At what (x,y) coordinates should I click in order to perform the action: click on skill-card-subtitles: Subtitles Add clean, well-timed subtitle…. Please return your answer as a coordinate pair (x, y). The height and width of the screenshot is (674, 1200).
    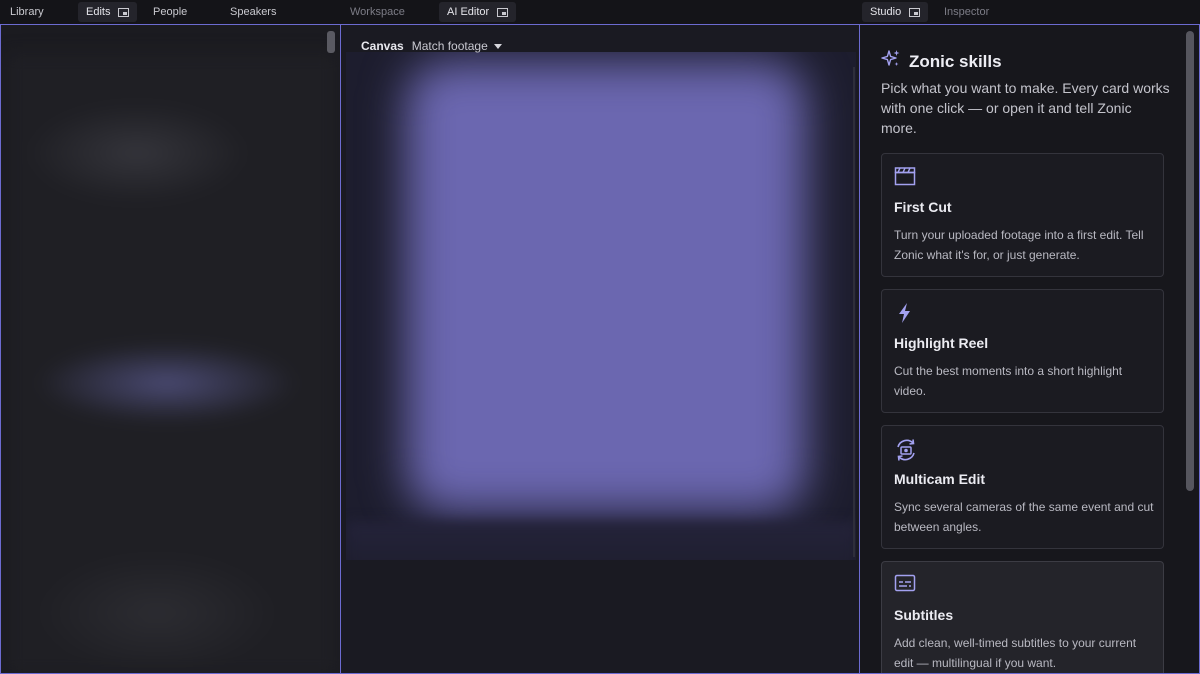
    Looking at the image, I should click on (1022, 617).